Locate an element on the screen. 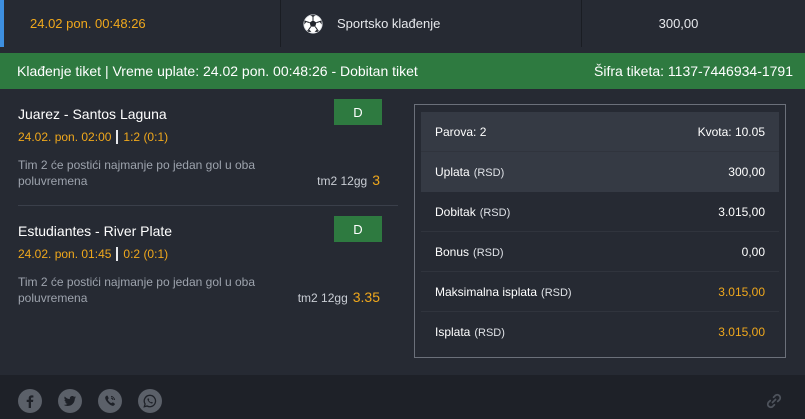  match-meta: 24.02. pon. 02:00 1:2 (0:1) is located at coordinates (93, 137).